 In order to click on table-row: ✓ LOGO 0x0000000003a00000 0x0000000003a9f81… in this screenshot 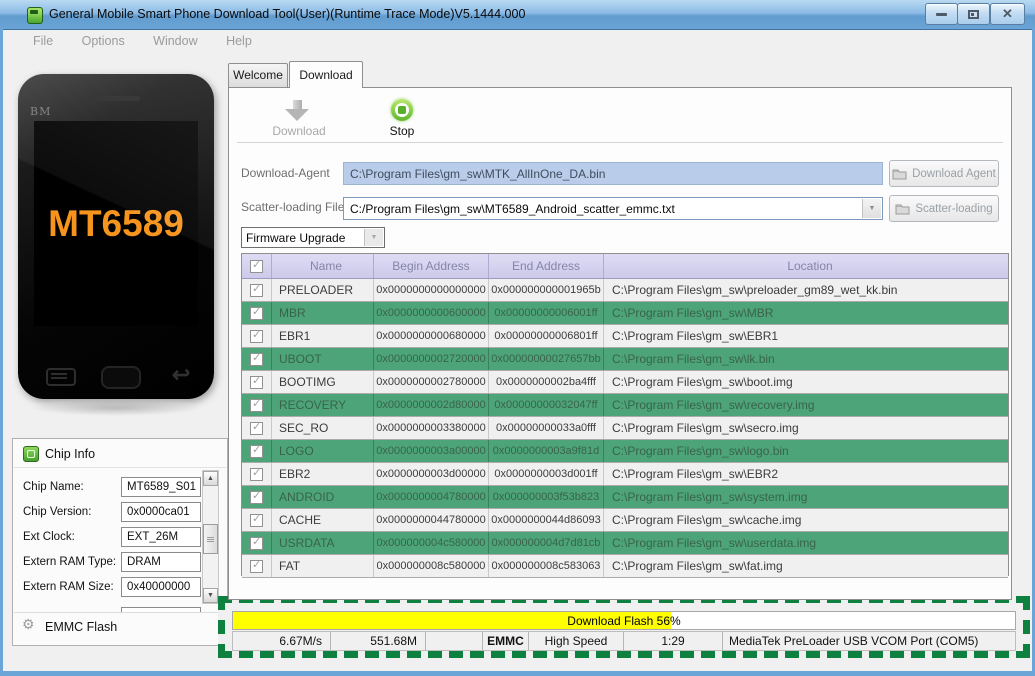, I will do `click(625, 451)`.